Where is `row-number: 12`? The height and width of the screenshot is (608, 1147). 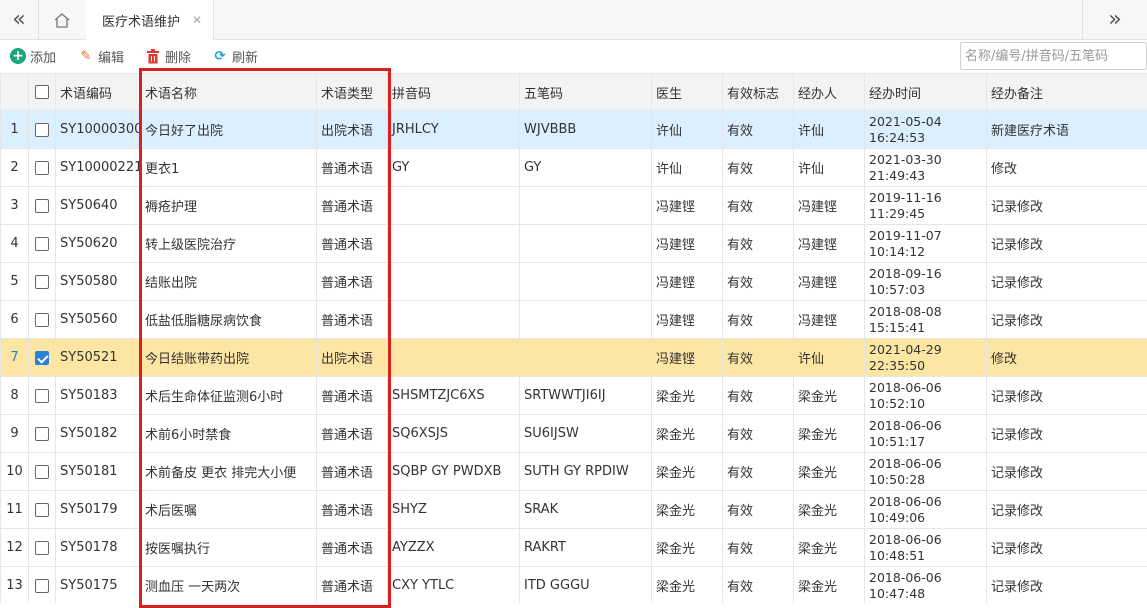
row-number: 12 is located at coordinates (15, 548).